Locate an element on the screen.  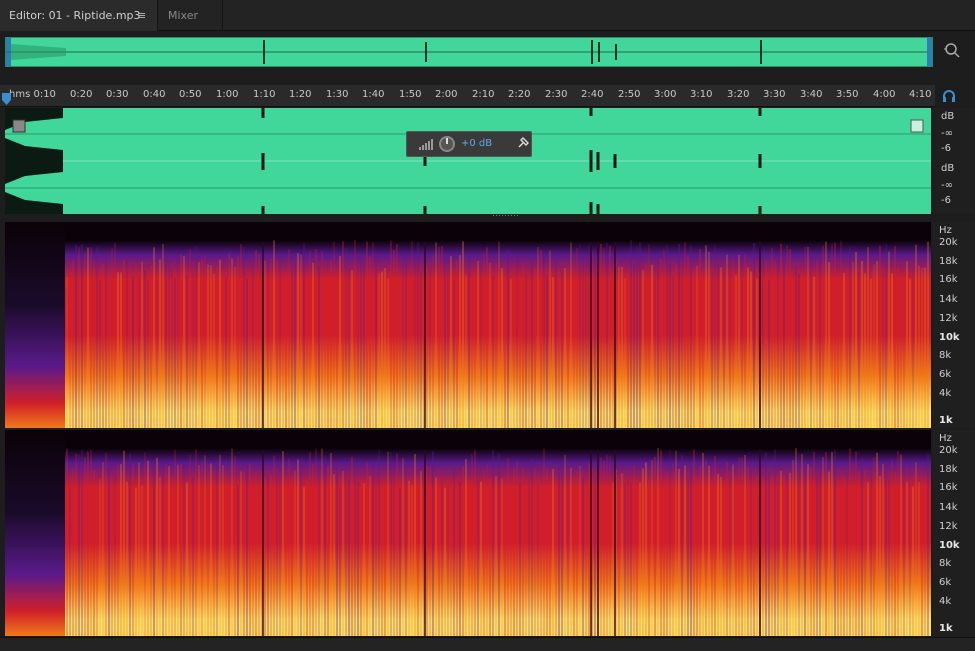
playhead-marker-icon is located at coordinates (6, 99).